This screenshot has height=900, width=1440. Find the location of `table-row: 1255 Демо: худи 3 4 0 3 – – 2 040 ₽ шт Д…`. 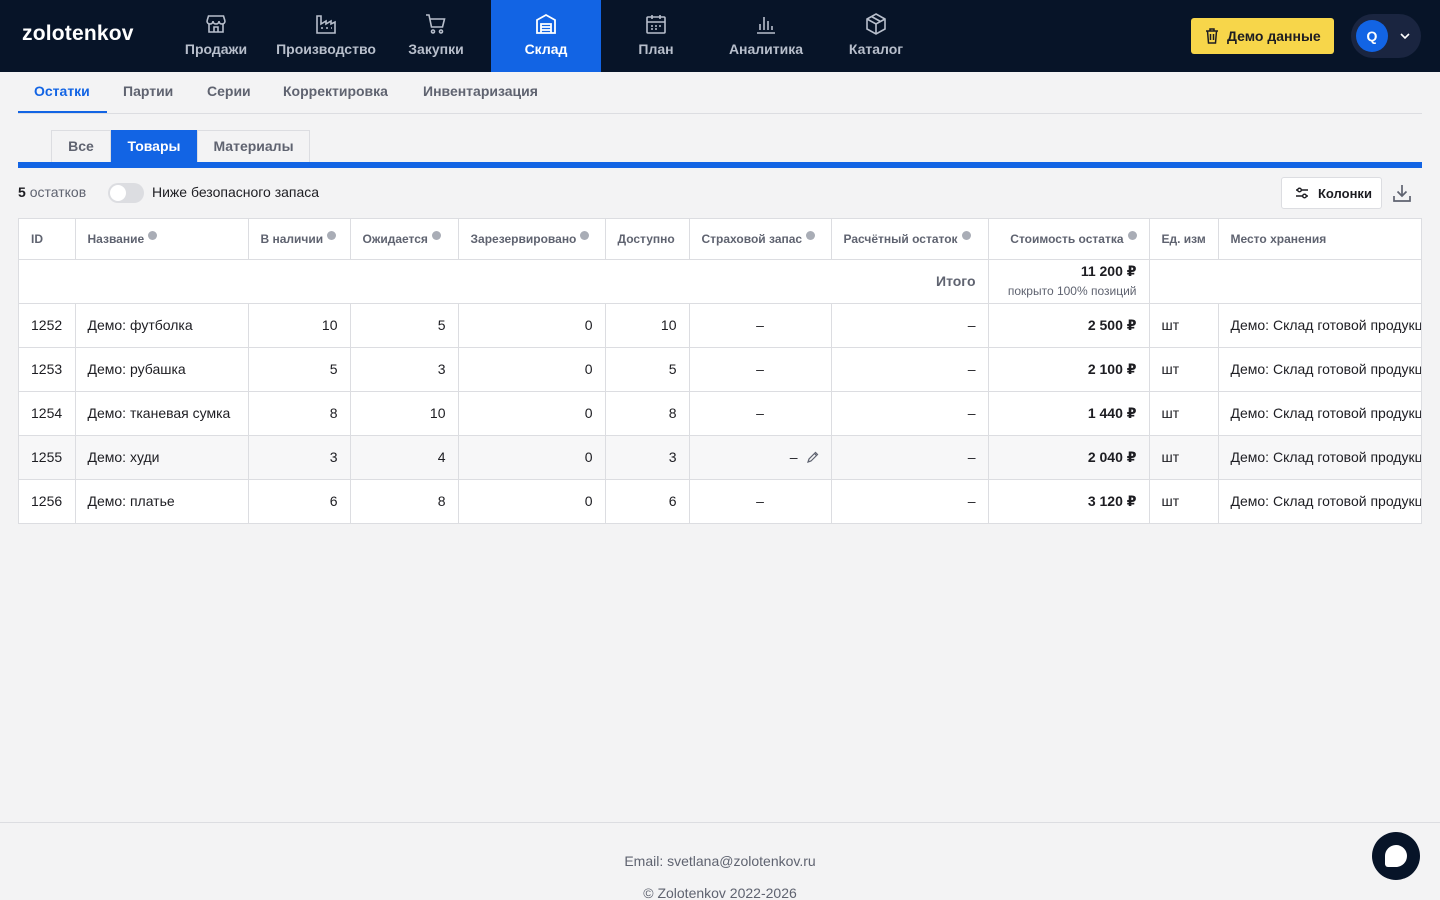

table-row: 1255 Демо: худи 3 4 0 3 – – 2 040 ₽ шт Д… is located at coordinates (720, 457).